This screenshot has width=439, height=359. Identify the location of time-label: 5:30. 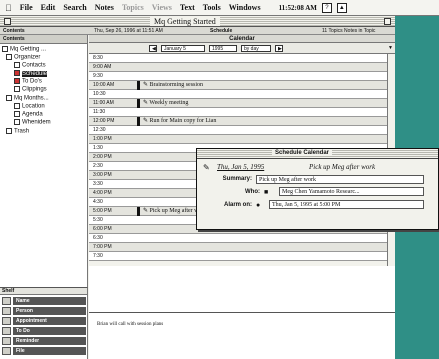
(98, 220).